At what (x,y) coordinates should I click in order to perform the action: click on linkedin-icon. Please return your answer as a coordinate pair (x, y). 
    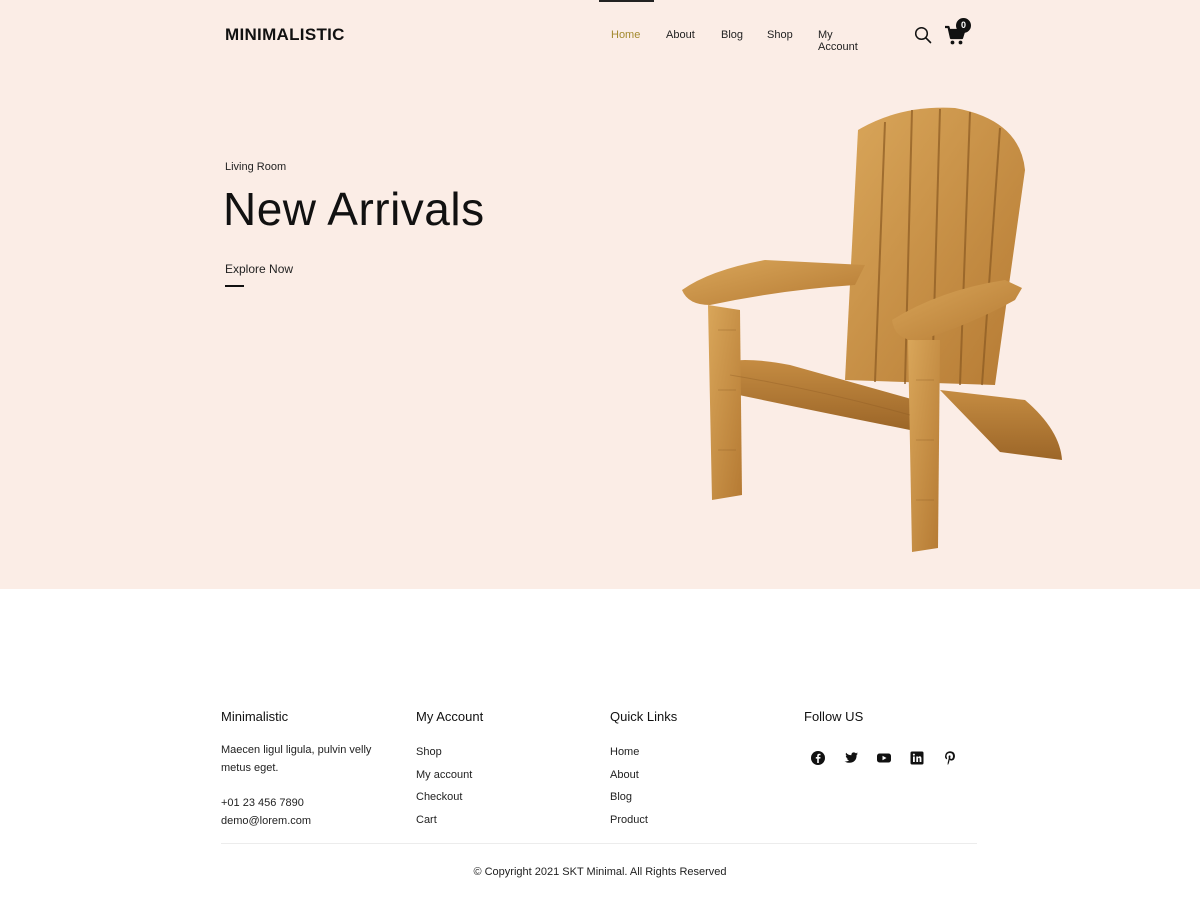
    Looking at the image, I should click on (917, 758).